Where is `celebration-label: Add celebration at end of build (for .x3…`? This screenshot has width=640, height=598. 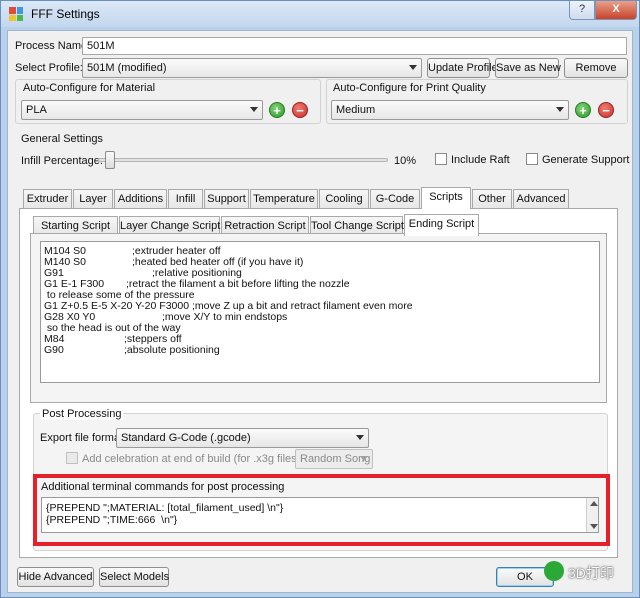 celebration-label: Add celebration at end of build (for .x3… is located at coordinates (203, 459).